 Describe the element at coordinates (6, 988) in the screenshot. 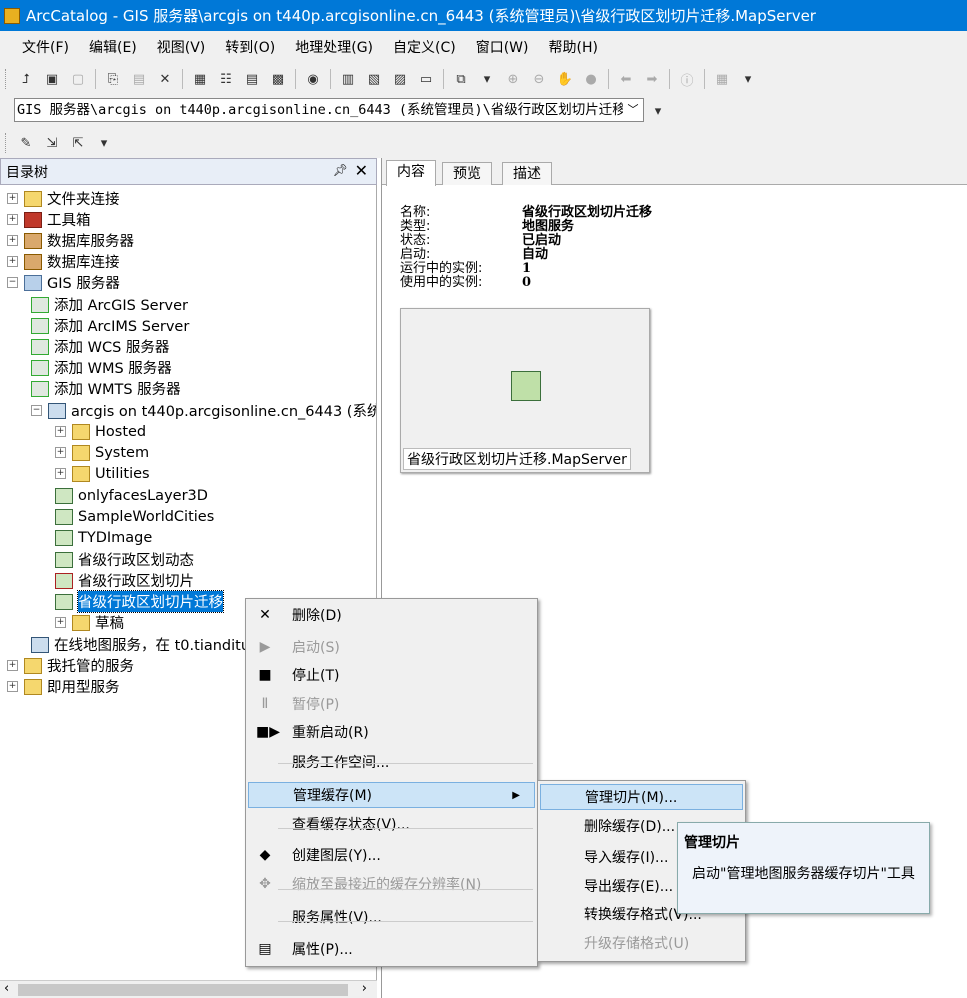

I see `scroll-left-icon: ‹` at that location.